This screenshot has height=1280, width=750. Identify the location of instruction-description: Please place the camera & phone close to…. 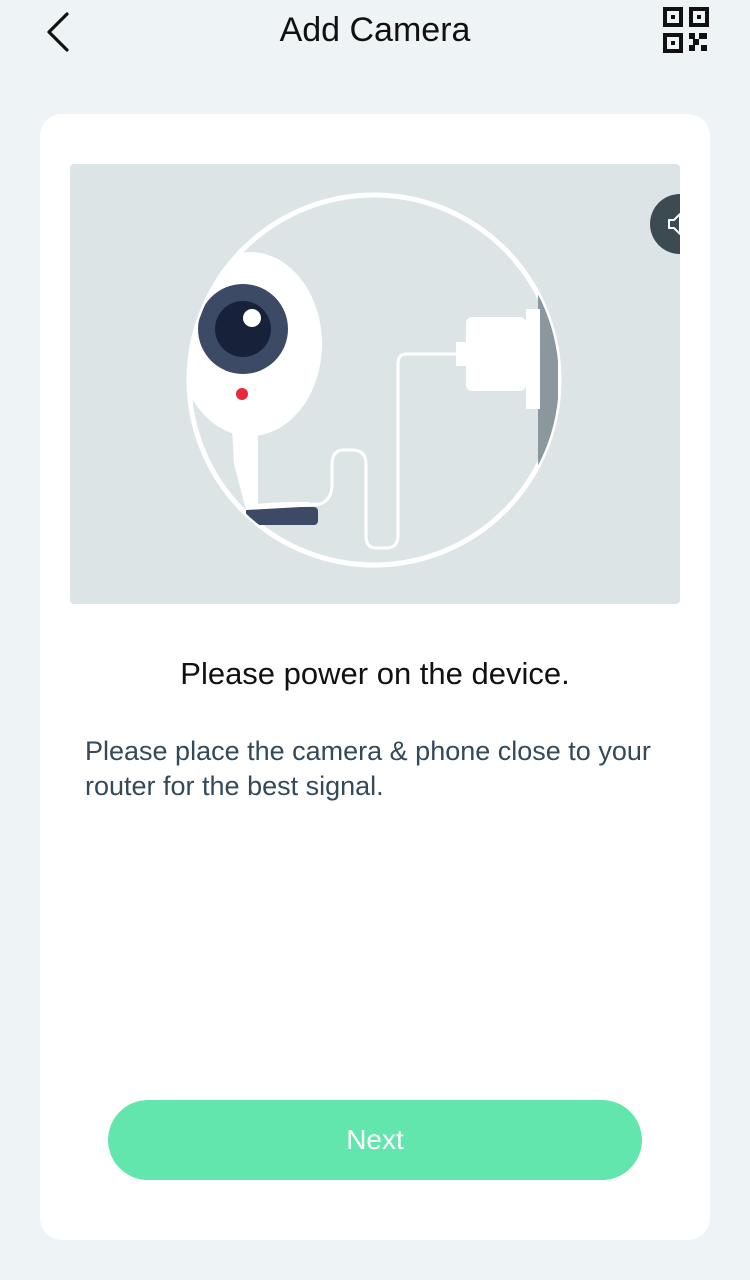
(368, 768).